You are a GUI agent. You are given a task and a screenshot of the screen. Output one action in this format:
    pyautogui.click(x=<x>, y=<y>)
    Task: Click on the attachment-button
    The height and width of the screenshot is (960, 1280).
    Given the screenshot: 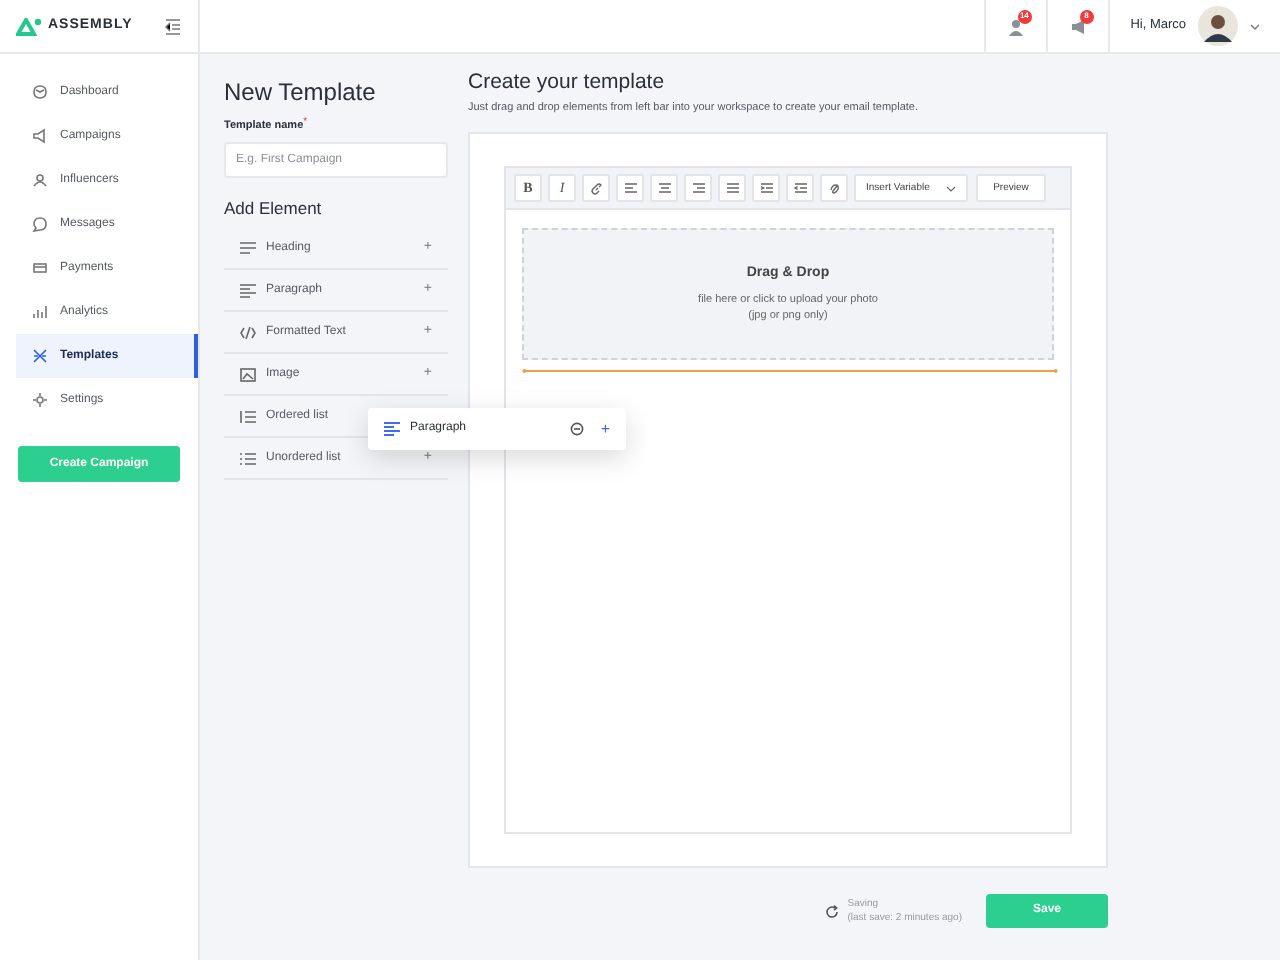 What is the action you would take?
    pyautogui.click(x=834, y=188)
    